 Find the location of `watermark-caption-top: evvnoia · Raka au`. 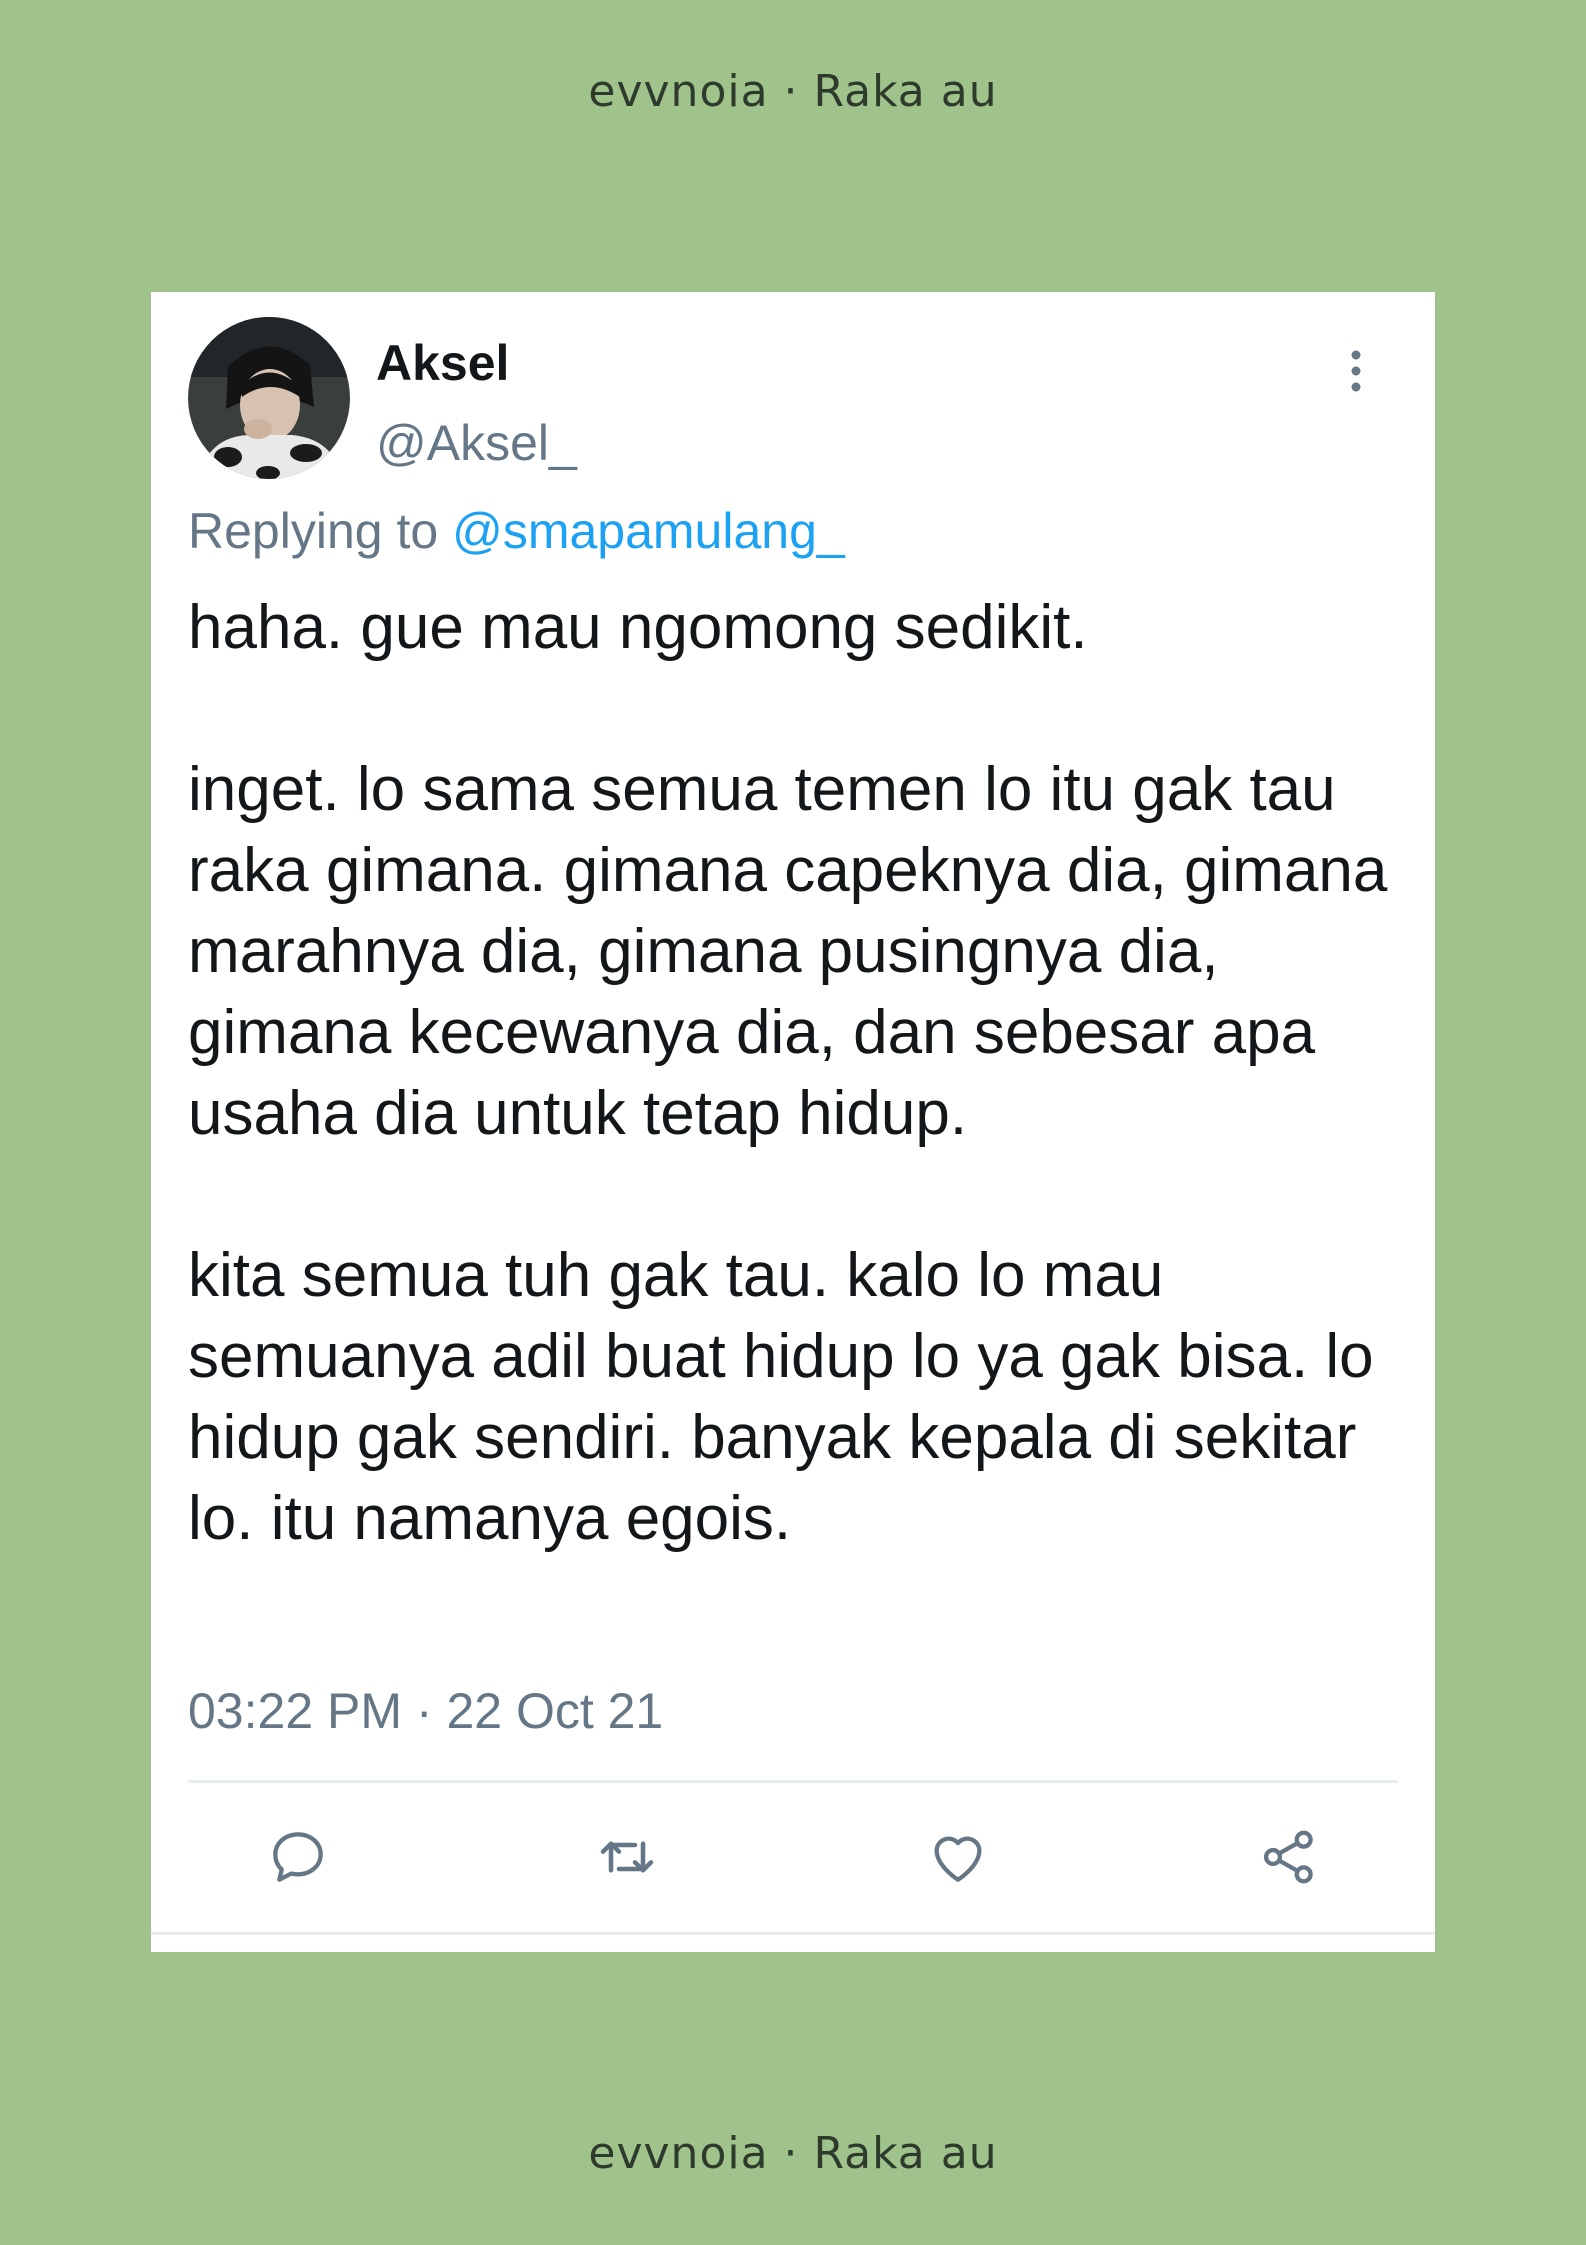

watermark-caption-top: evvnoia · Raka au is located at coordinates (793, 91).